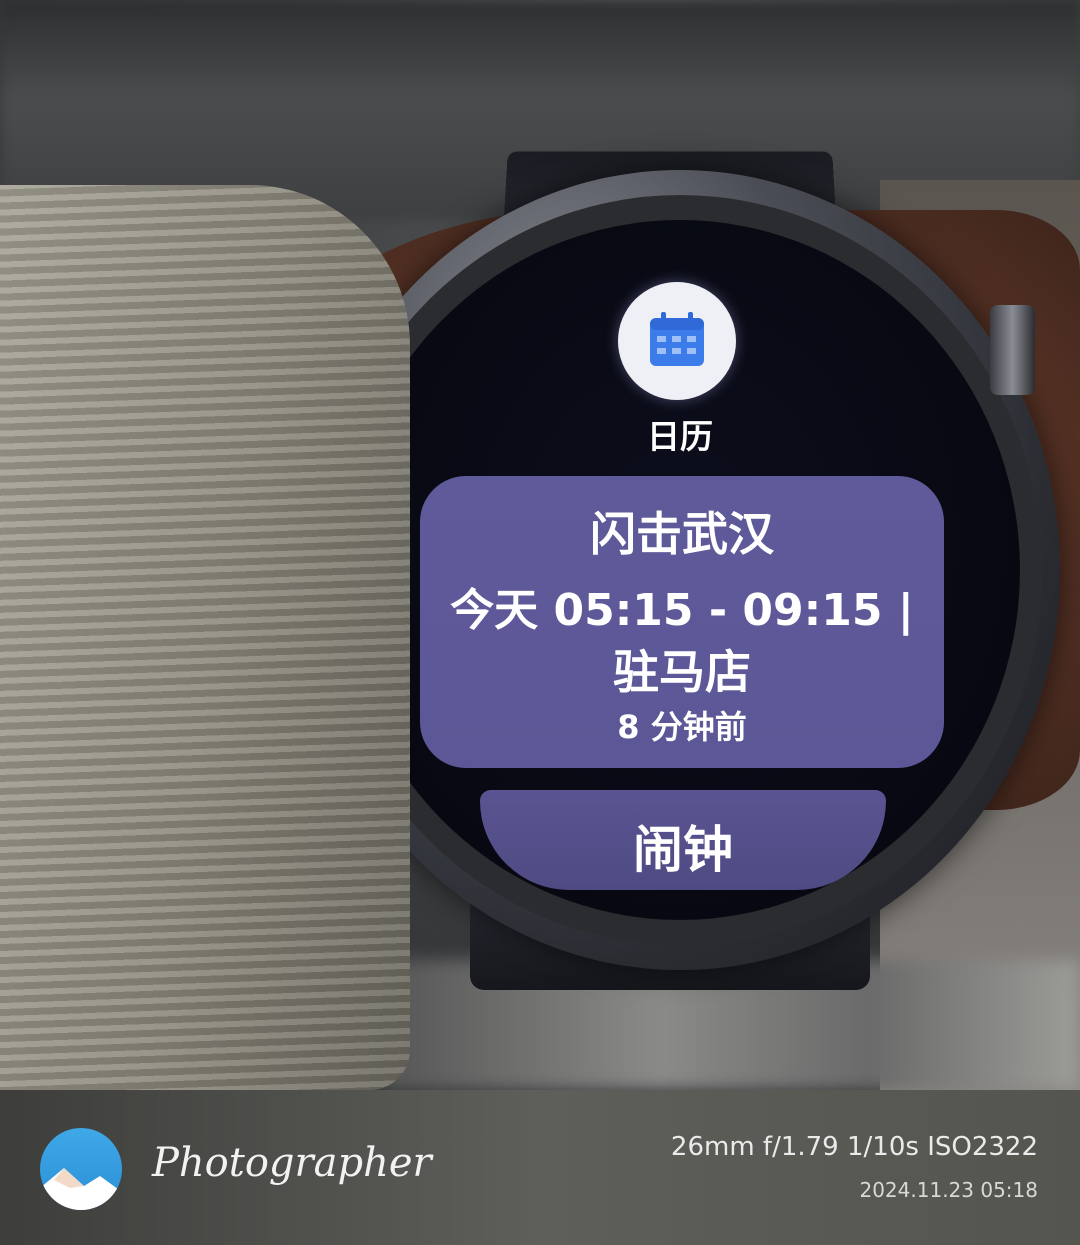  What do you see at coordinates (854, 1147) in the screenshot?
I see `exif-info: 26mm f/1.79 1/10s ISO2322` at bounding box center [854, 1147].